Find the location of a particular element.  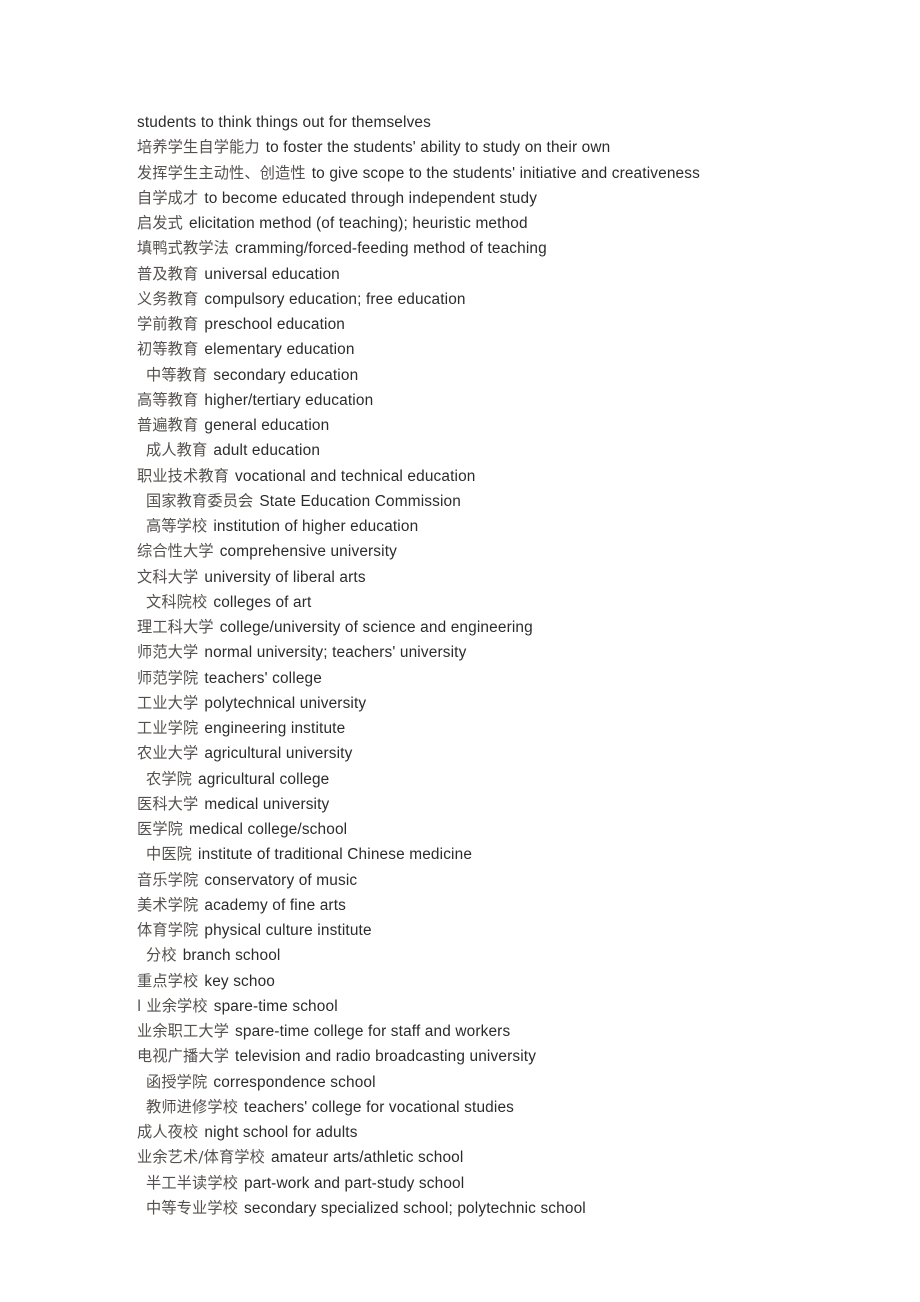

term-chinese: 高等学校 is located at coordinates (177, 526).